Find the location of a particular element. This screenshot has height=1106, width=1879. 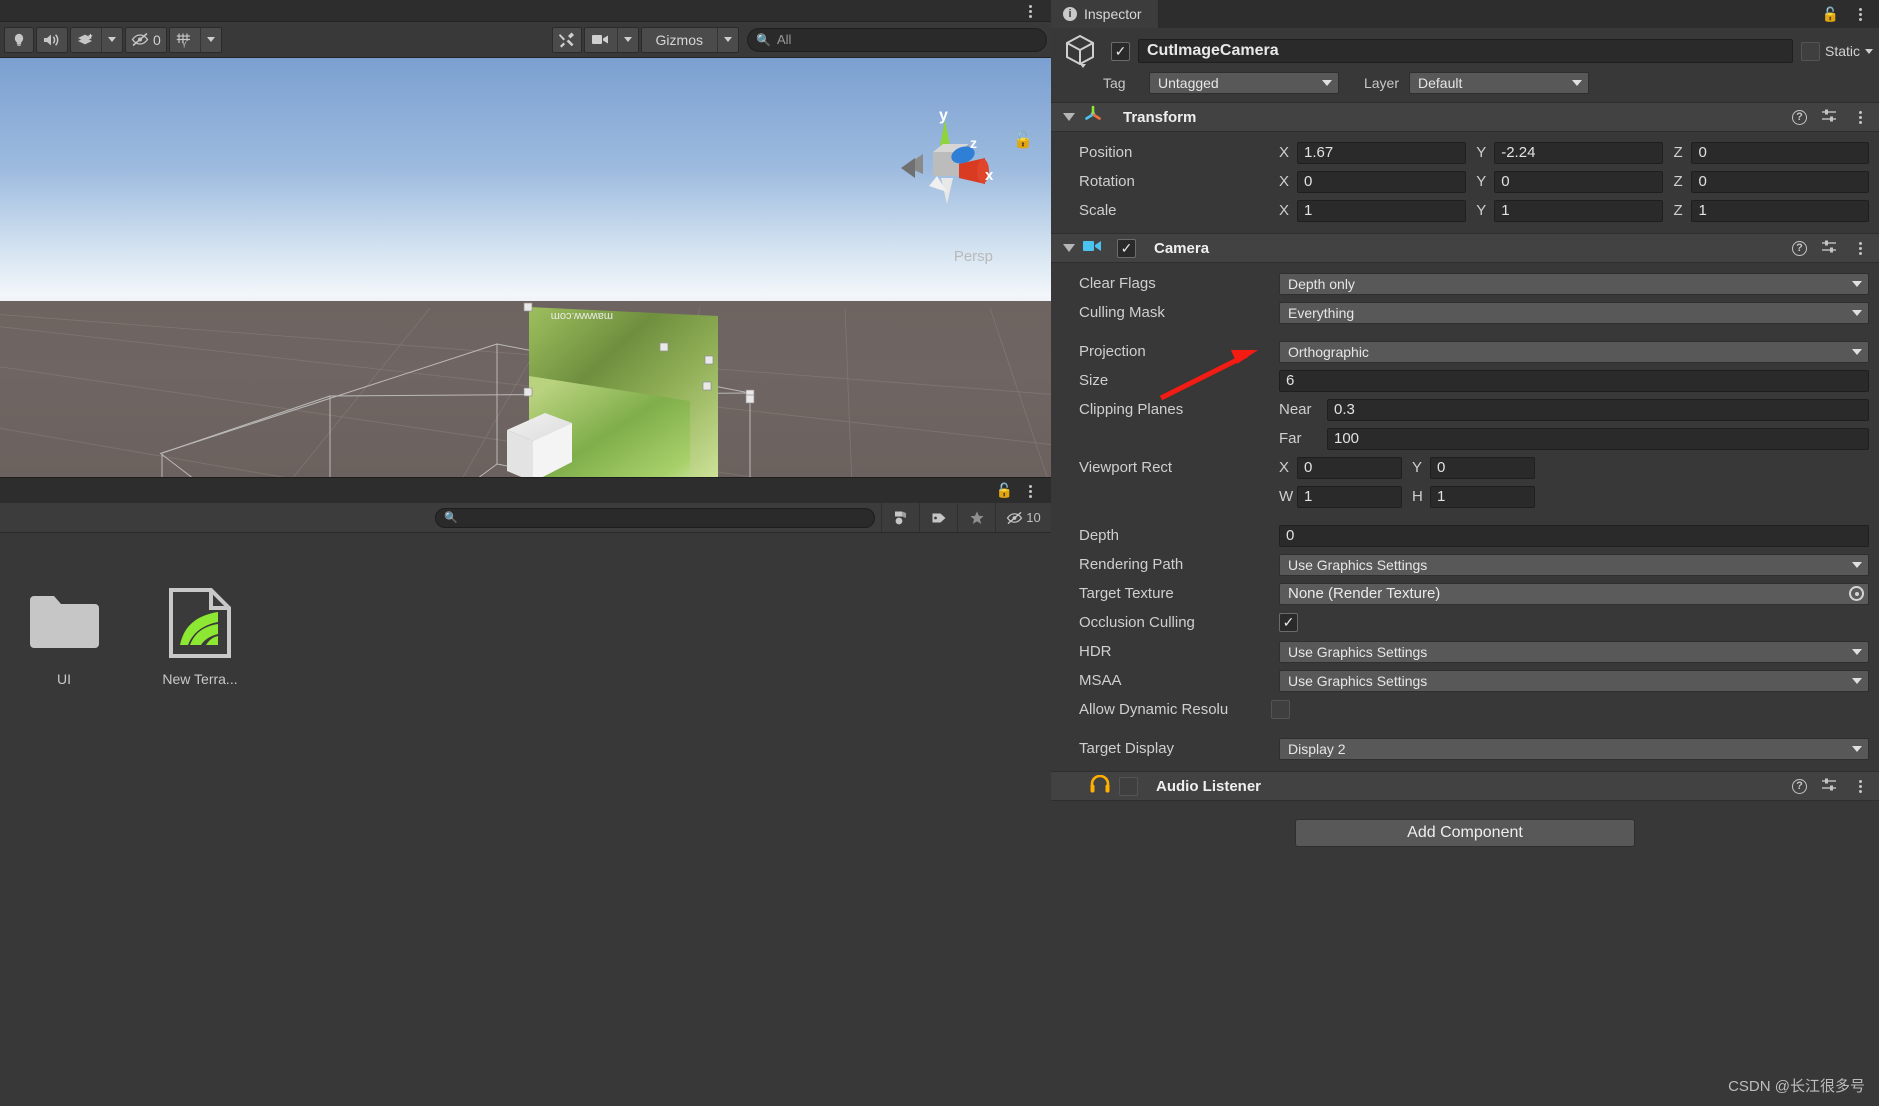

gizmos-group: Gizmos is located at coordinates (689, 39).